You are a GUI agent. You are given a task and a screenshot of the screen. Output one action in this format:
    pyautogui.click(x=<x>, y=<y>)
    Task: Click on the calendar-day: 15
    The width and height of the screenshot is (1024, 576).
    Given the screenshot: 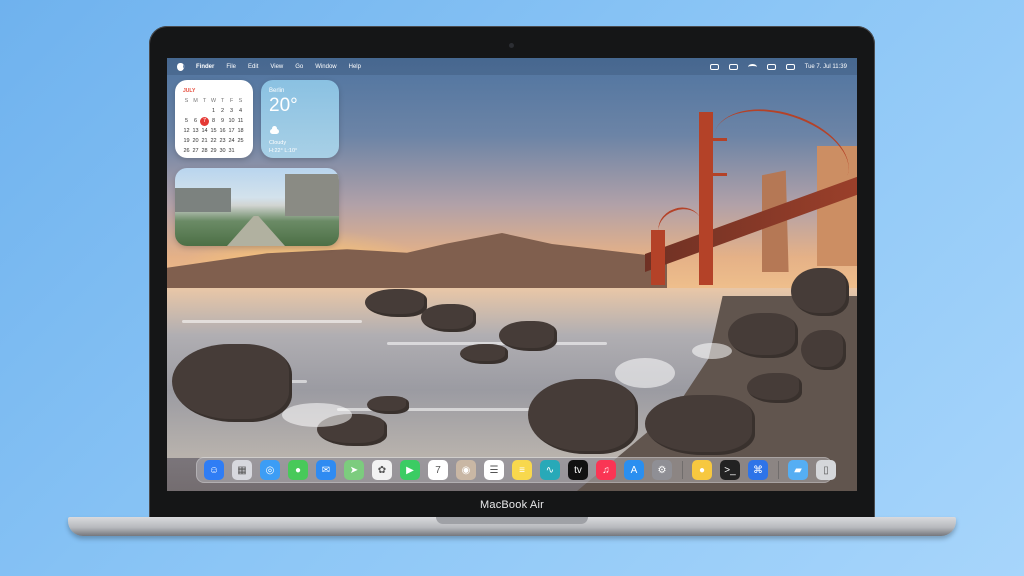 What is the action you would take?
    pyautogui.click(x=213, y=131)
    